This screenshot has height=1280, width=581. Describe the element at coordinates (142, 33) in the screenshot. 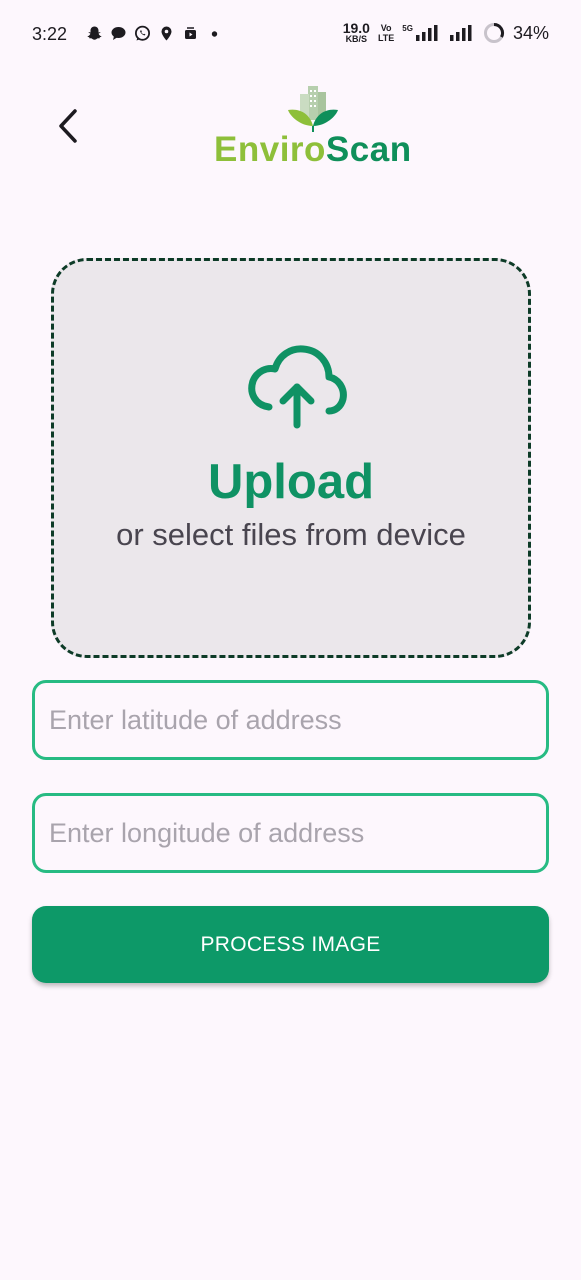

I see `whatsapp-icon` at that location.